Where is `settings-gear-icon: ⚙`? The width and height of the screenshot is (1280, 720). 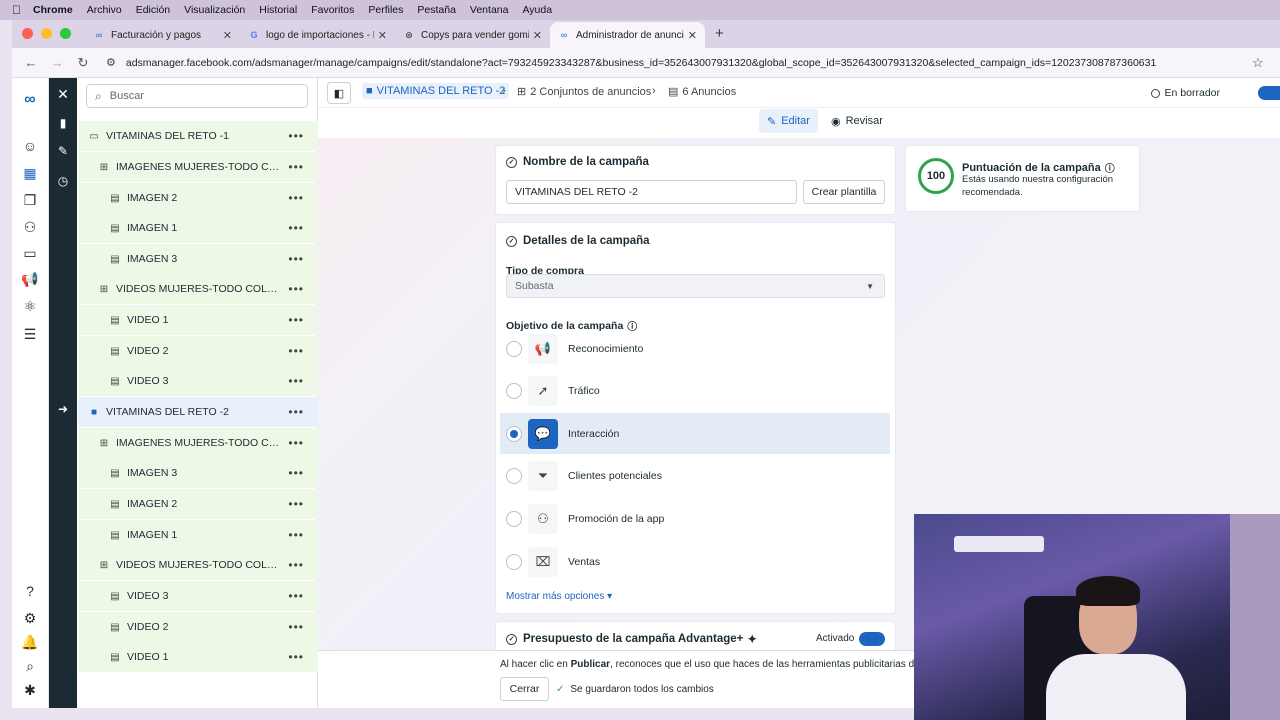 settings-gear-icon: ⚙ is located at coordinates (30, 618).